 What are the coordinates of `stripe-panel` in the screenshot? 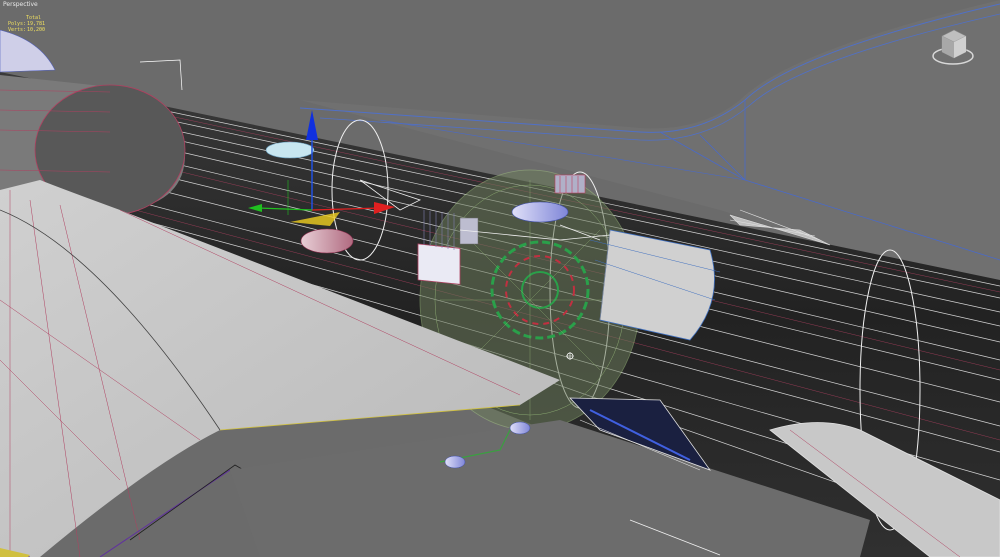 It's located at (570, 184).